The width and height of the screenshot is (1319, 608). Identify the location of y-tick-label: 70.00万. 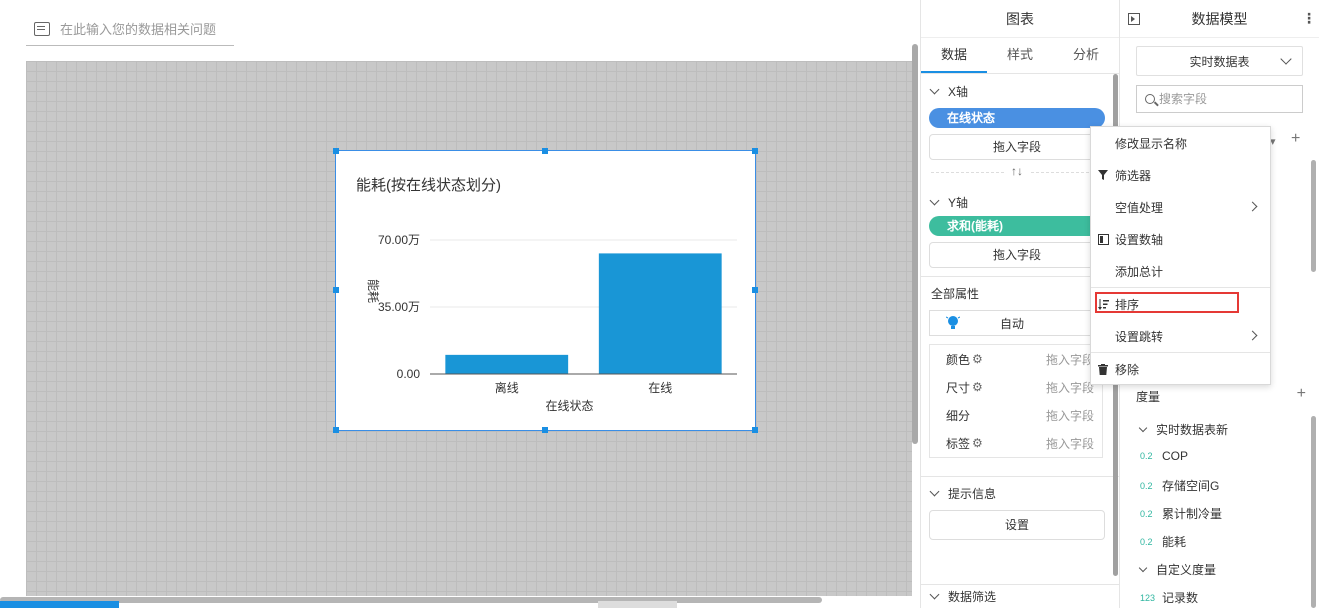
(399, 240).